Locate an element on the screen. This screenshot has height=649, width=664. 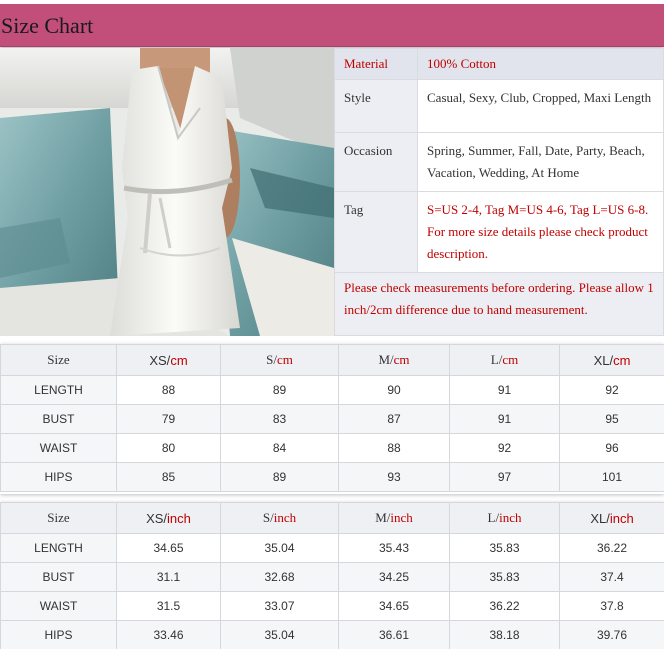
table-row: WAIST 31.5 33.07 34.65 36.22 37.8 is located at coordinates (332, 606).